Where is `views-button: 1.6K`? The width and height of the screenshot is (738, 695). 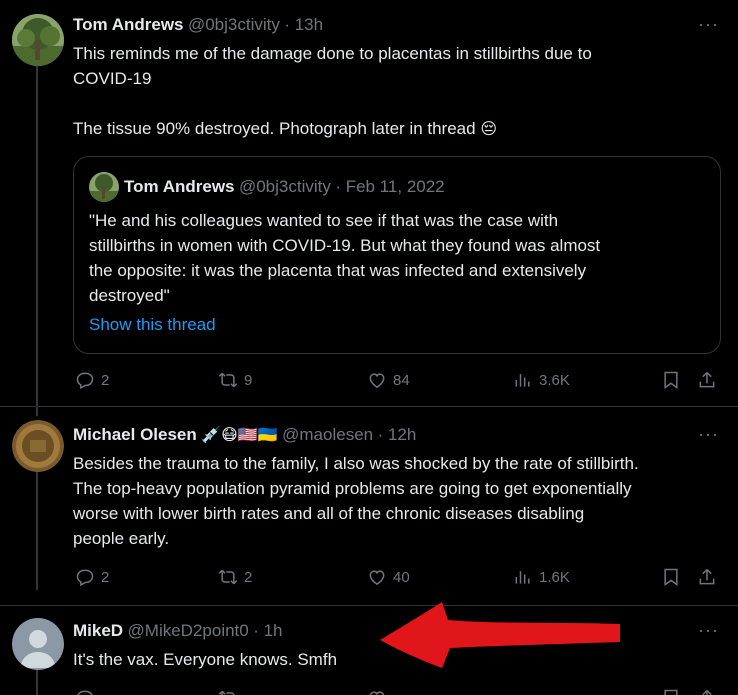
views-button: 1.6K is located at coordinates (541, 577).